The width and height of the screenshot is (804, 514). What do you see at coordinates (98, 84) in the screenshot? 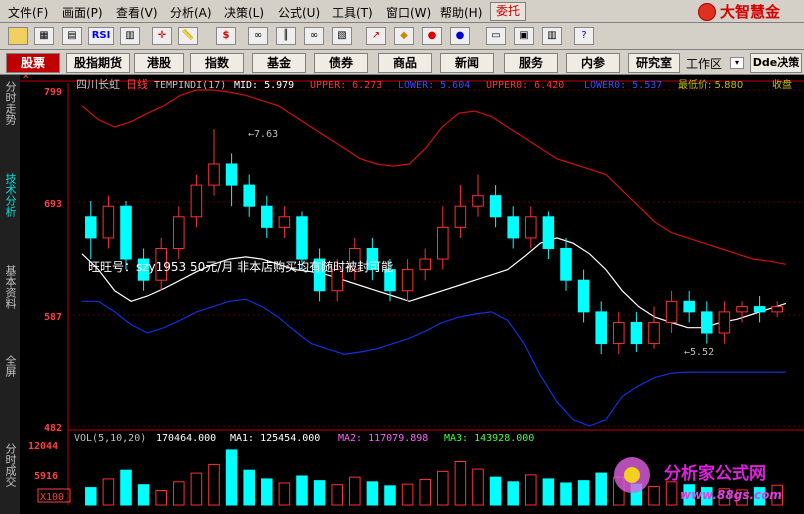
I see `stock-name: 四川长虹` at bounding box center [98, 84].